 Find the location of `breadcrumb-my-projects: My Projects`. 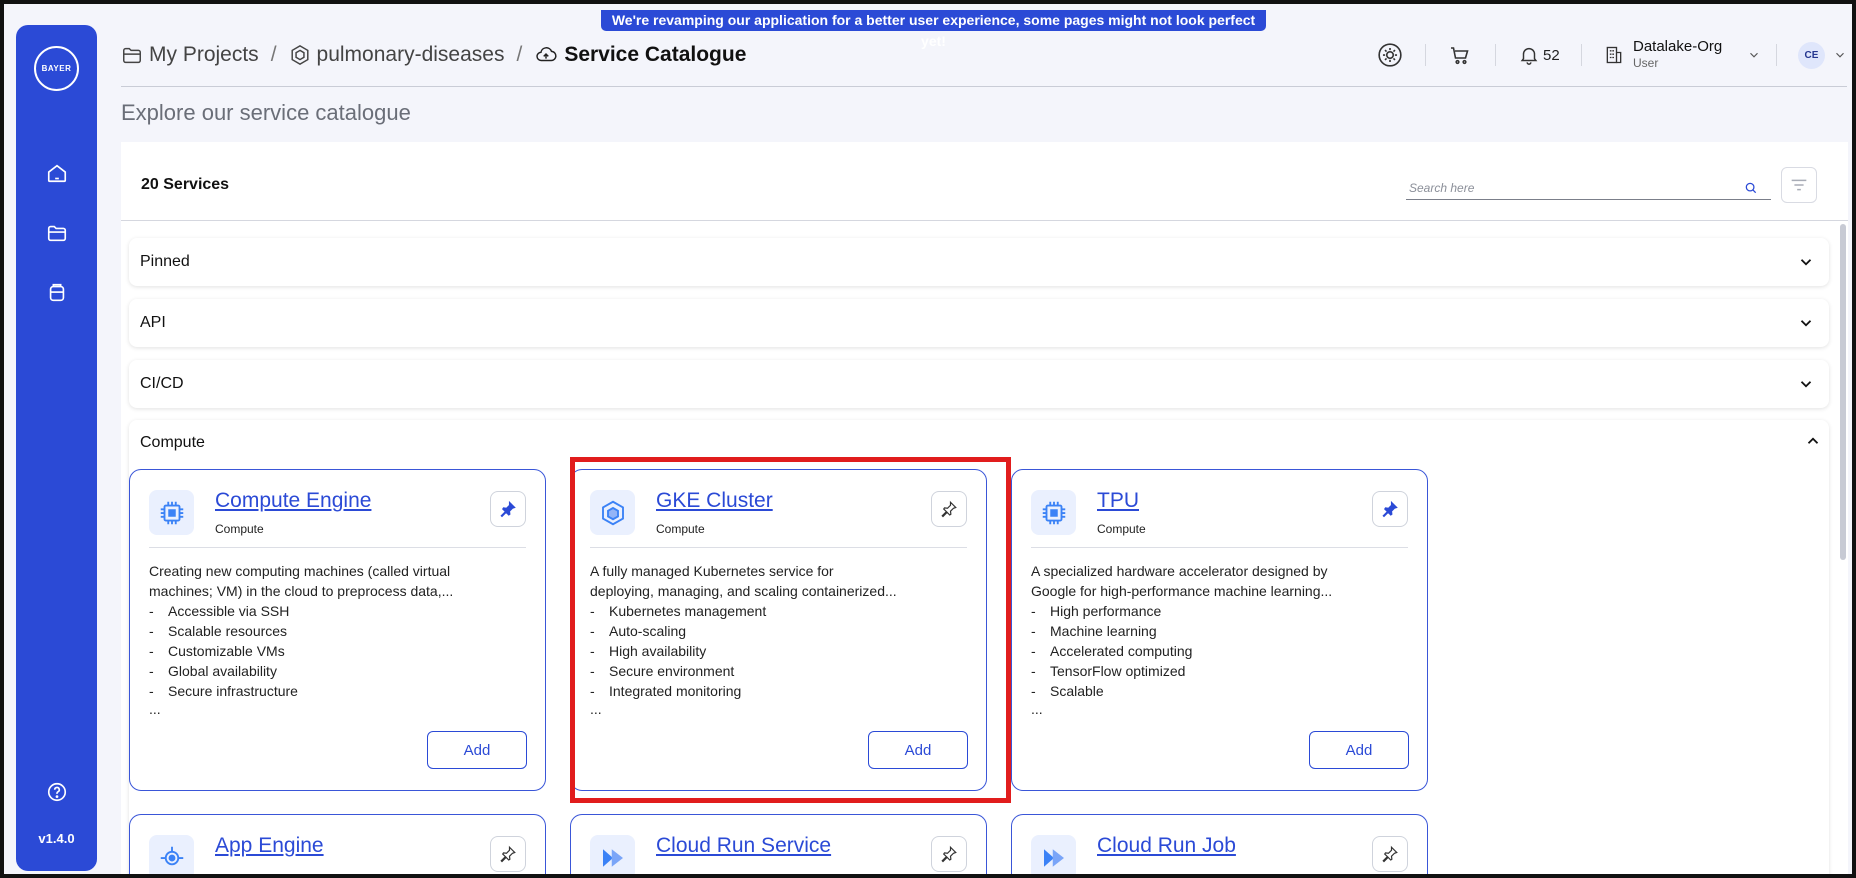

breadcrumb-my-projects: My Projects is located at coordinates (190, 55).